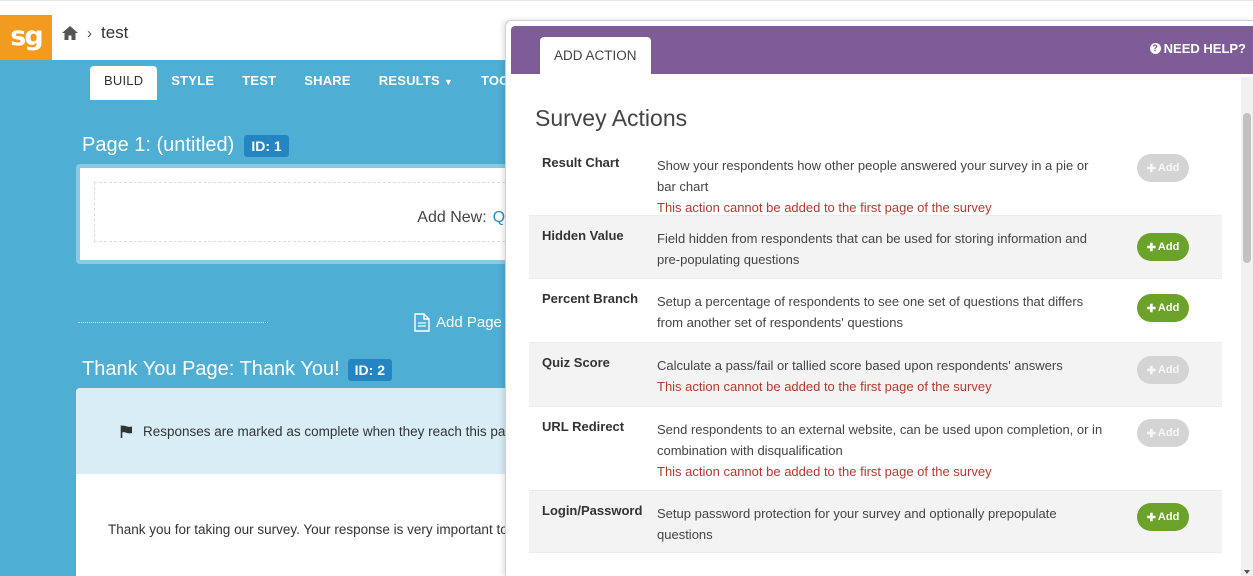 This screenshot has height=576, width=1253. Describe the element at coordinates (469, 322) in the screenshot. I see `add-page-label: Add Page` at that location.